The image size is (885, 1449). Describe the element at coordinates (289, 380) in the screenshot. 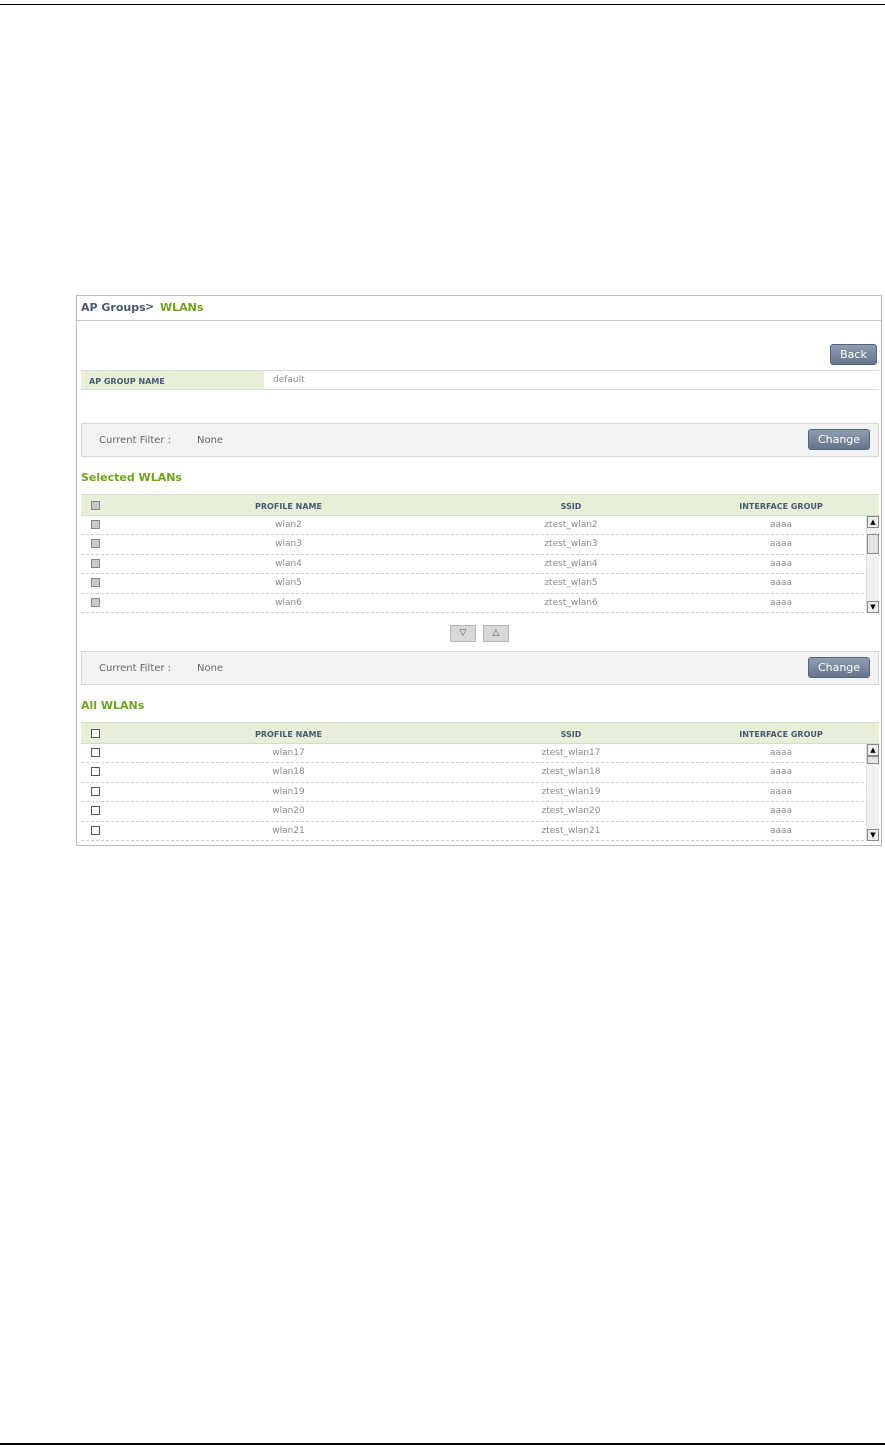

I see `ap-group-name-value: default` at that location.